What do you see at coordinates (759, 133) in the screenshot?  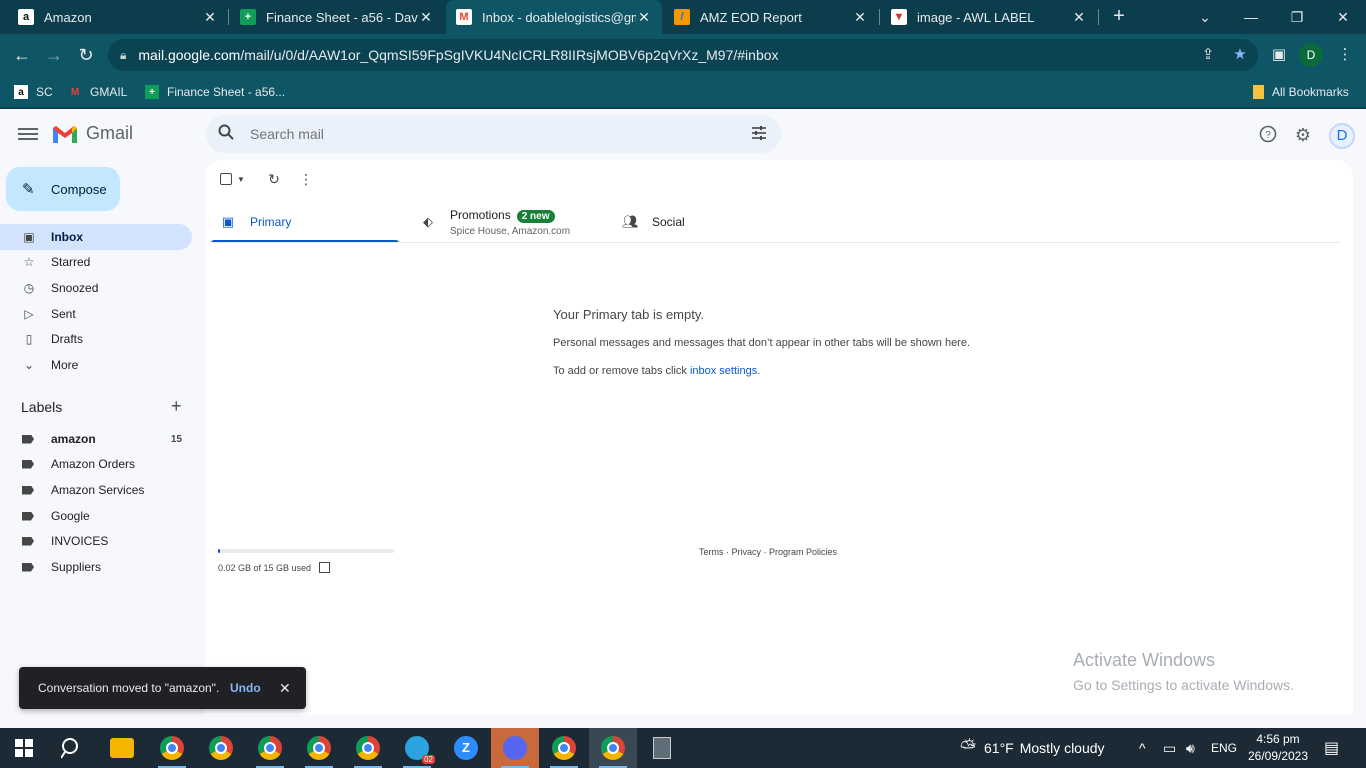 I see `search-options-icon` at bounding box center [759, 133].